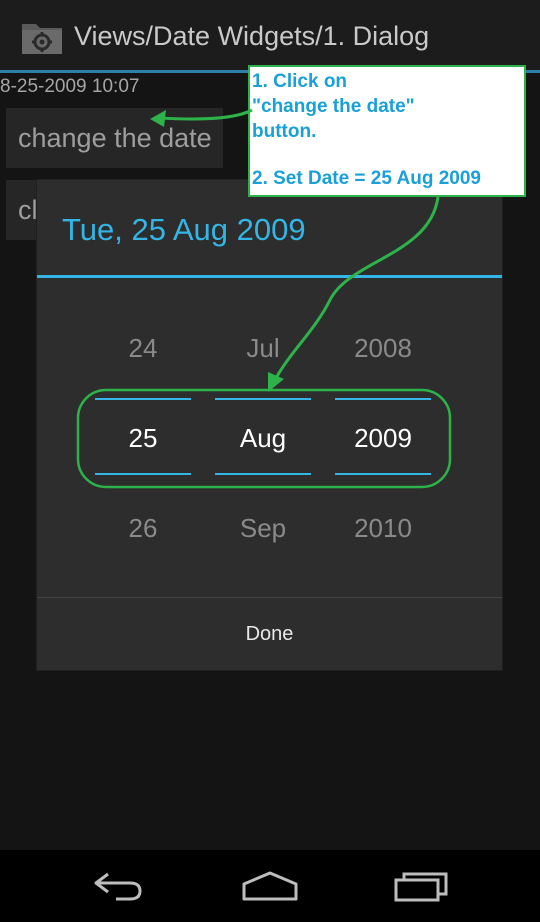 This screenshot has width=540, height=922. I want to click on home-icon, so click(270, 886).